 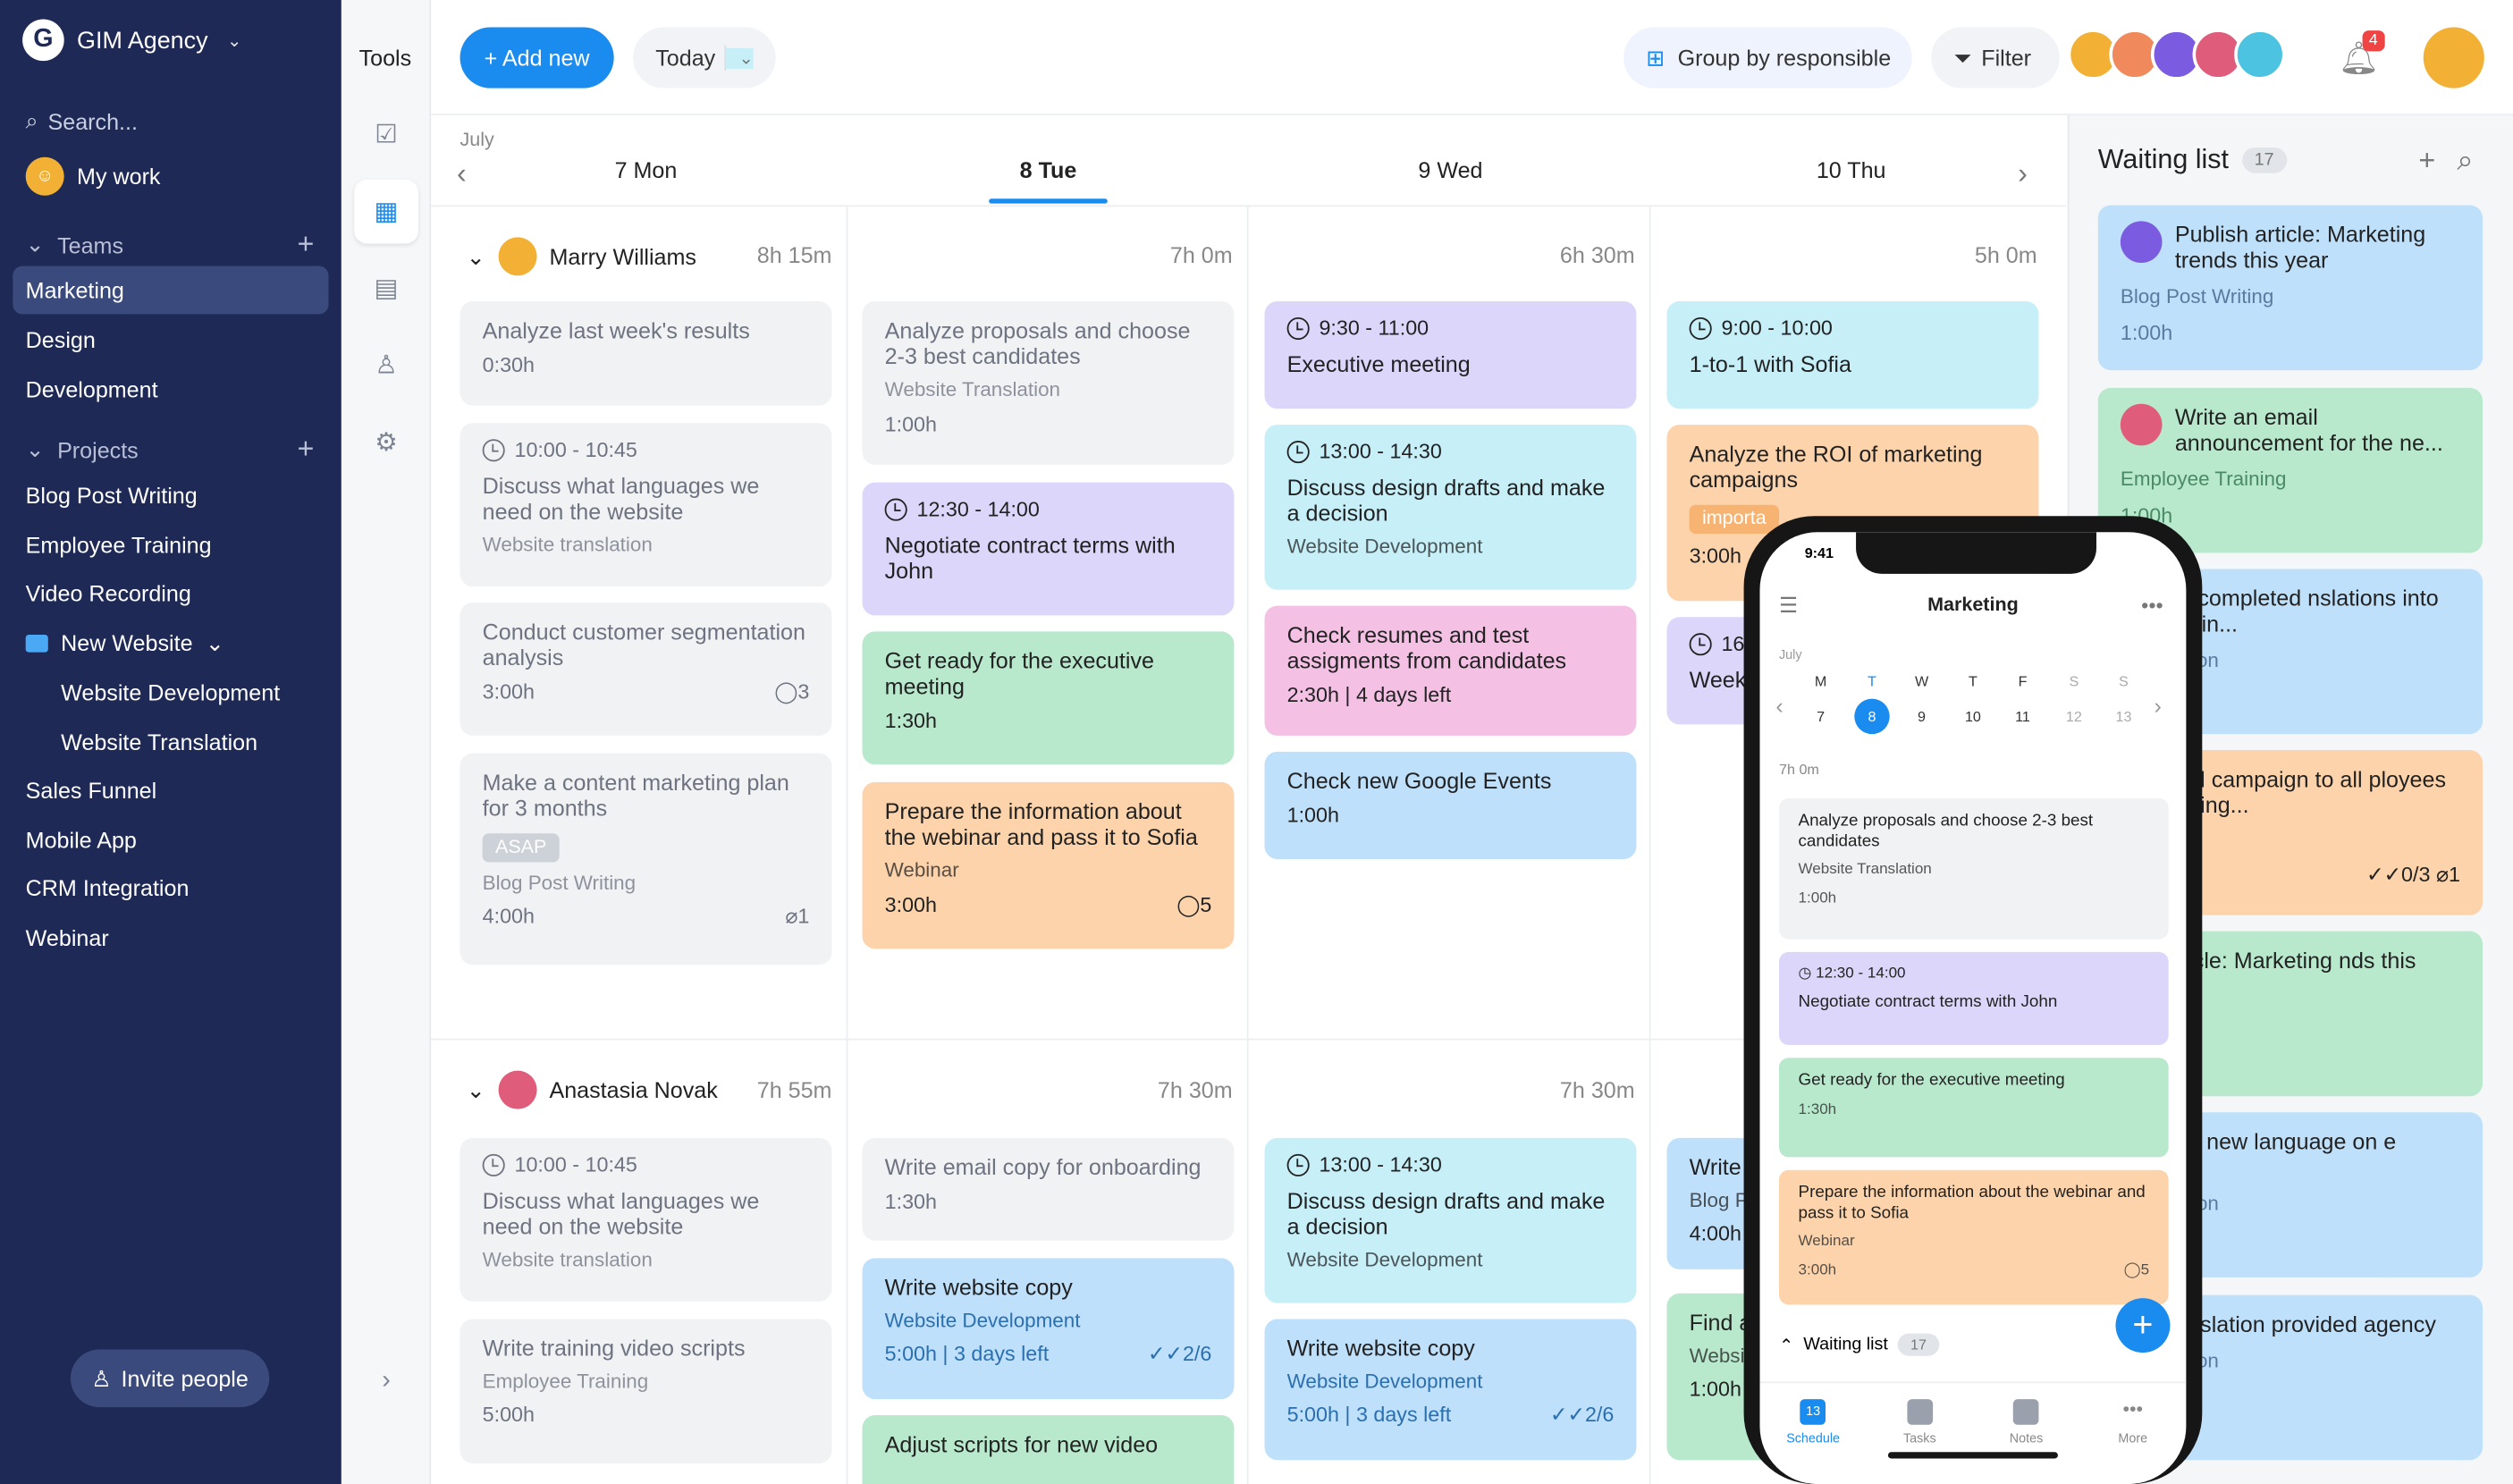 What do you see at coordinates (93, 176) in the screenshot?
I see `my-work-link: ☺ My work` at bounding box center [93, 176].